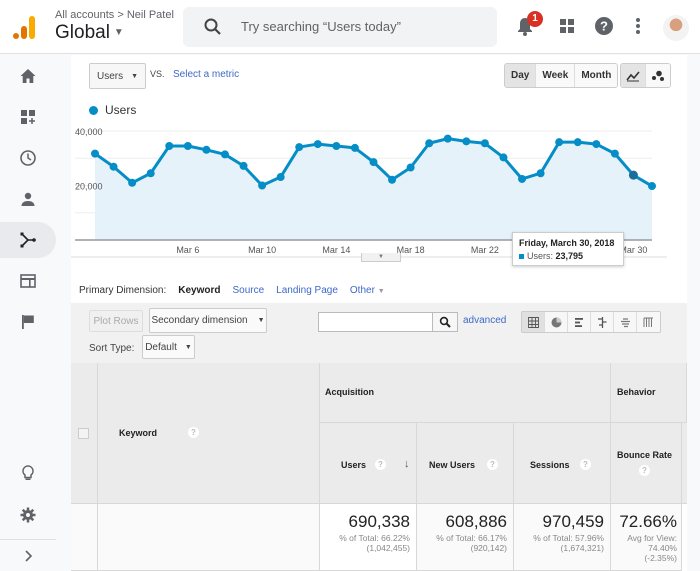 This screenshot has height=571, width=700. Describe the element at coordinates (488, 548) in the screenshot. I see `total-overall: (920,142)` at that location.